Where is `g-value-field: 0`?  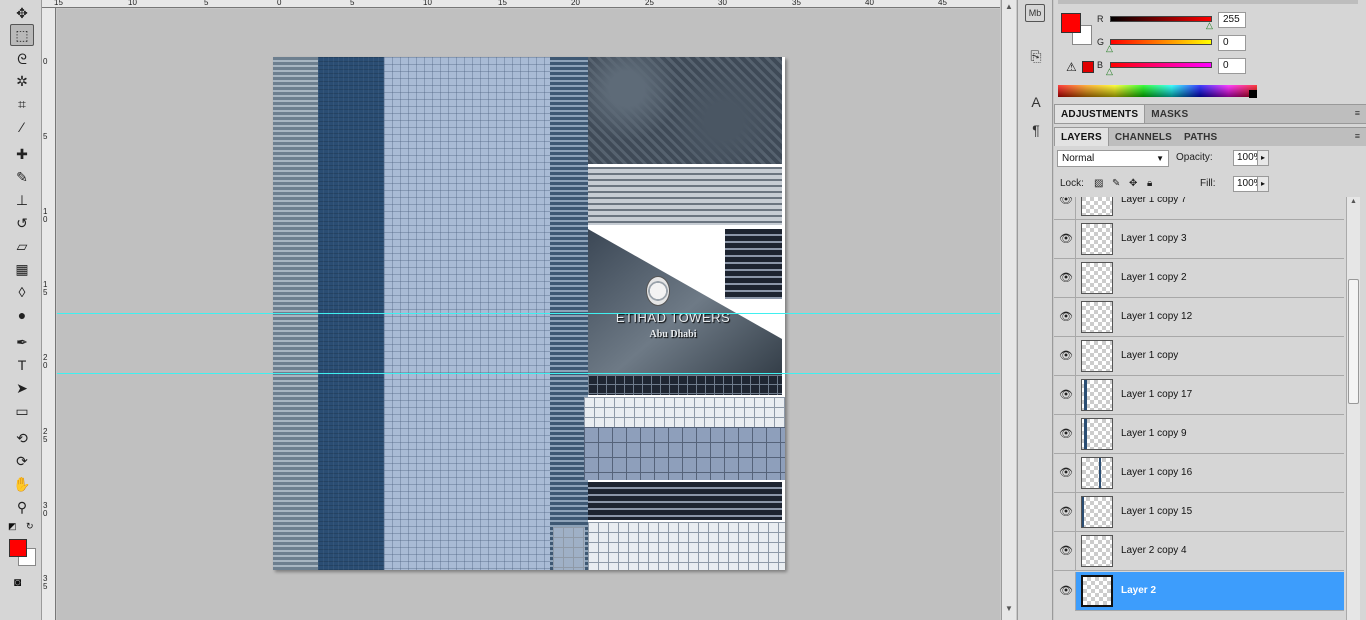 g-value-field: 0 is located at coordinates (1232, 43).